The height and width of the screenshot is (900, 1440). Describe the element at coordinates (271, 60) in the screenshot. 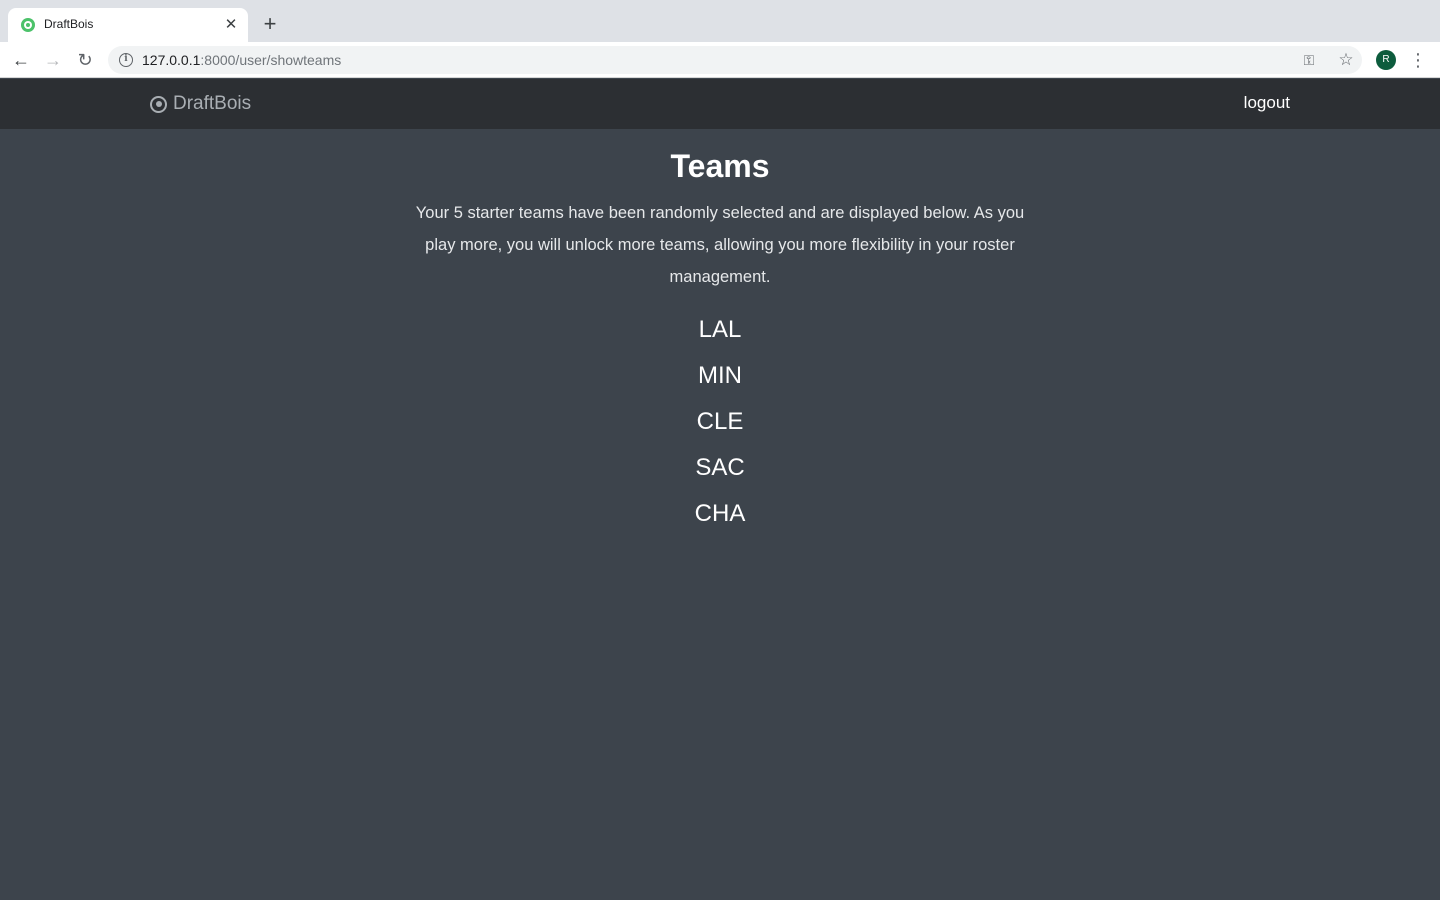

I see `url-path: :8000/user/showteams` at that location.